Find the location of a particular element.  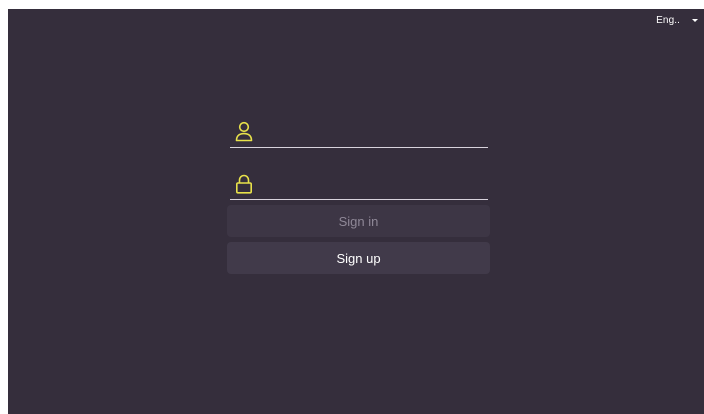

sign-in-button: Sign in is located at coordinates (358, 221).